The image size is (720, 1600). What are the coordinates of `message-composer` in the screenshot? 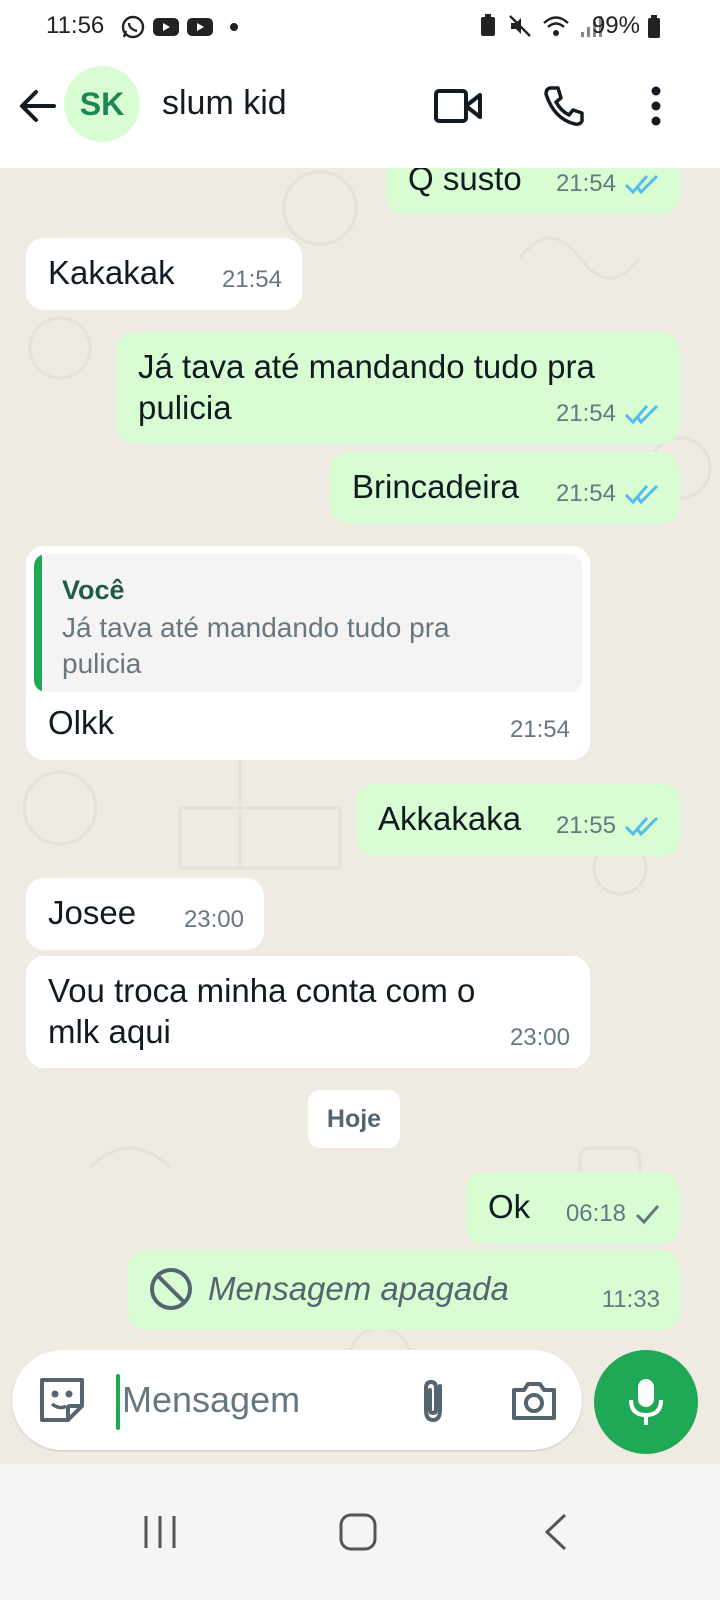 It's located at (297, 1400).